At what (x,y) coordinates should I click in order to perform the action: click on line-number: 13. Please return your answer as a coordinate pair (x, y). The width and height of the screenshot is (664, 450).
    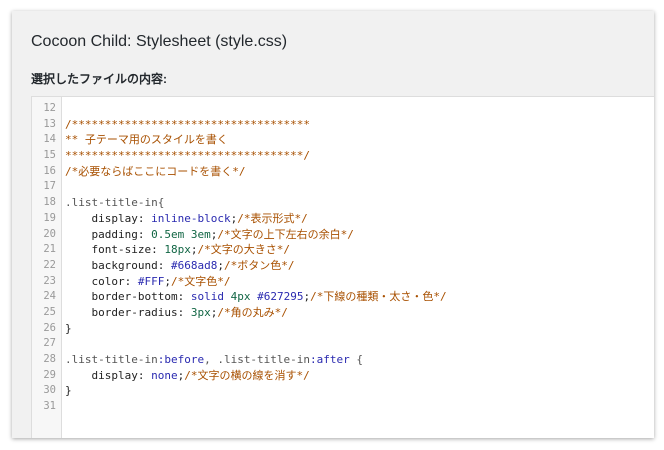
    Looking at the image, I should click on (49, 123).